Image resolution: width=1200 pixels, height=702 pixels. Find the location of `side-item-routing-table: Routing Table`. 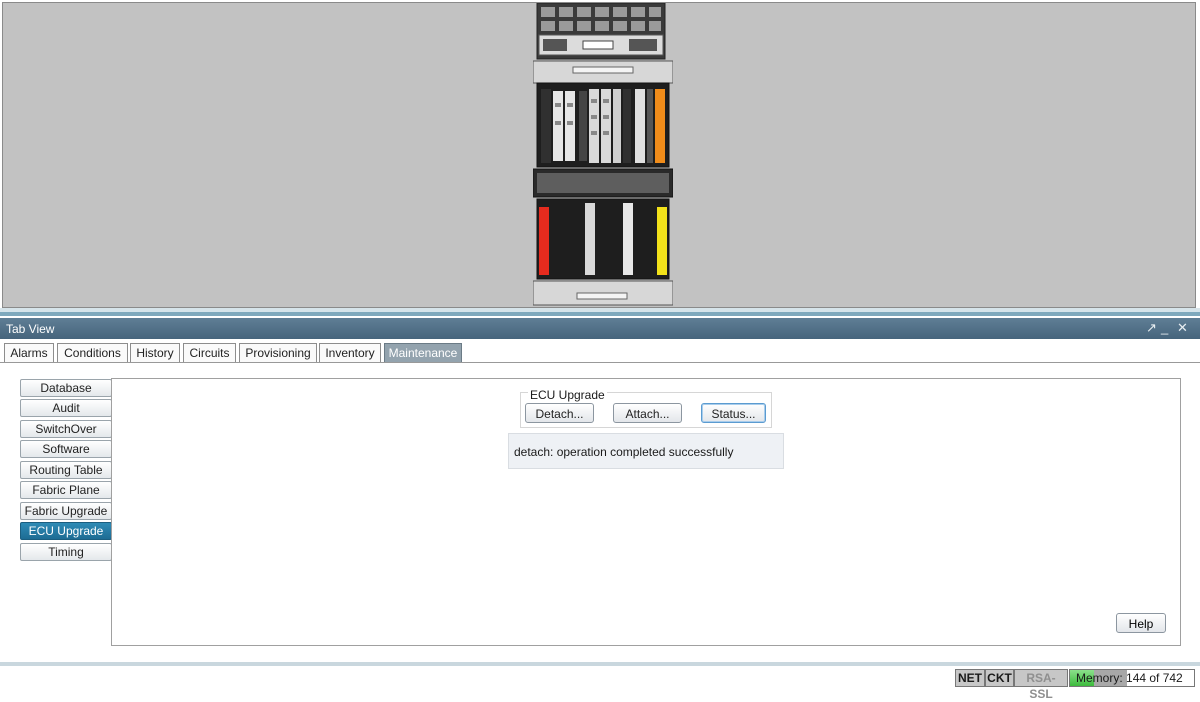

side-item-routing-table: Routing Table is located at coordinates (66, 470).